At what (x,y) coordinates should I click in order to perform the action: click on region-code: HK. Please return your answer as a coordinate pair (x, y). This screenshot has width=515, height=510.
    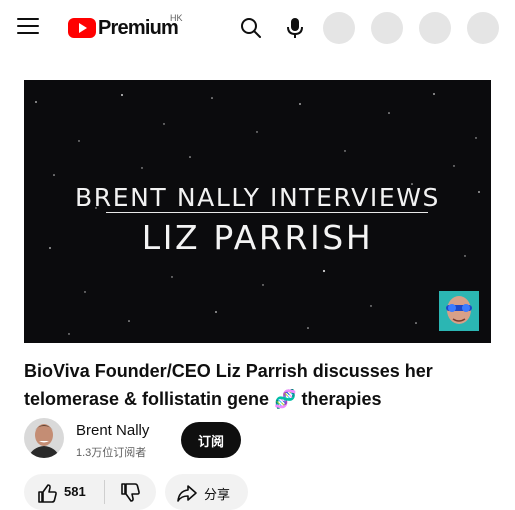
    Looking at the image, I should click on (176, 18).